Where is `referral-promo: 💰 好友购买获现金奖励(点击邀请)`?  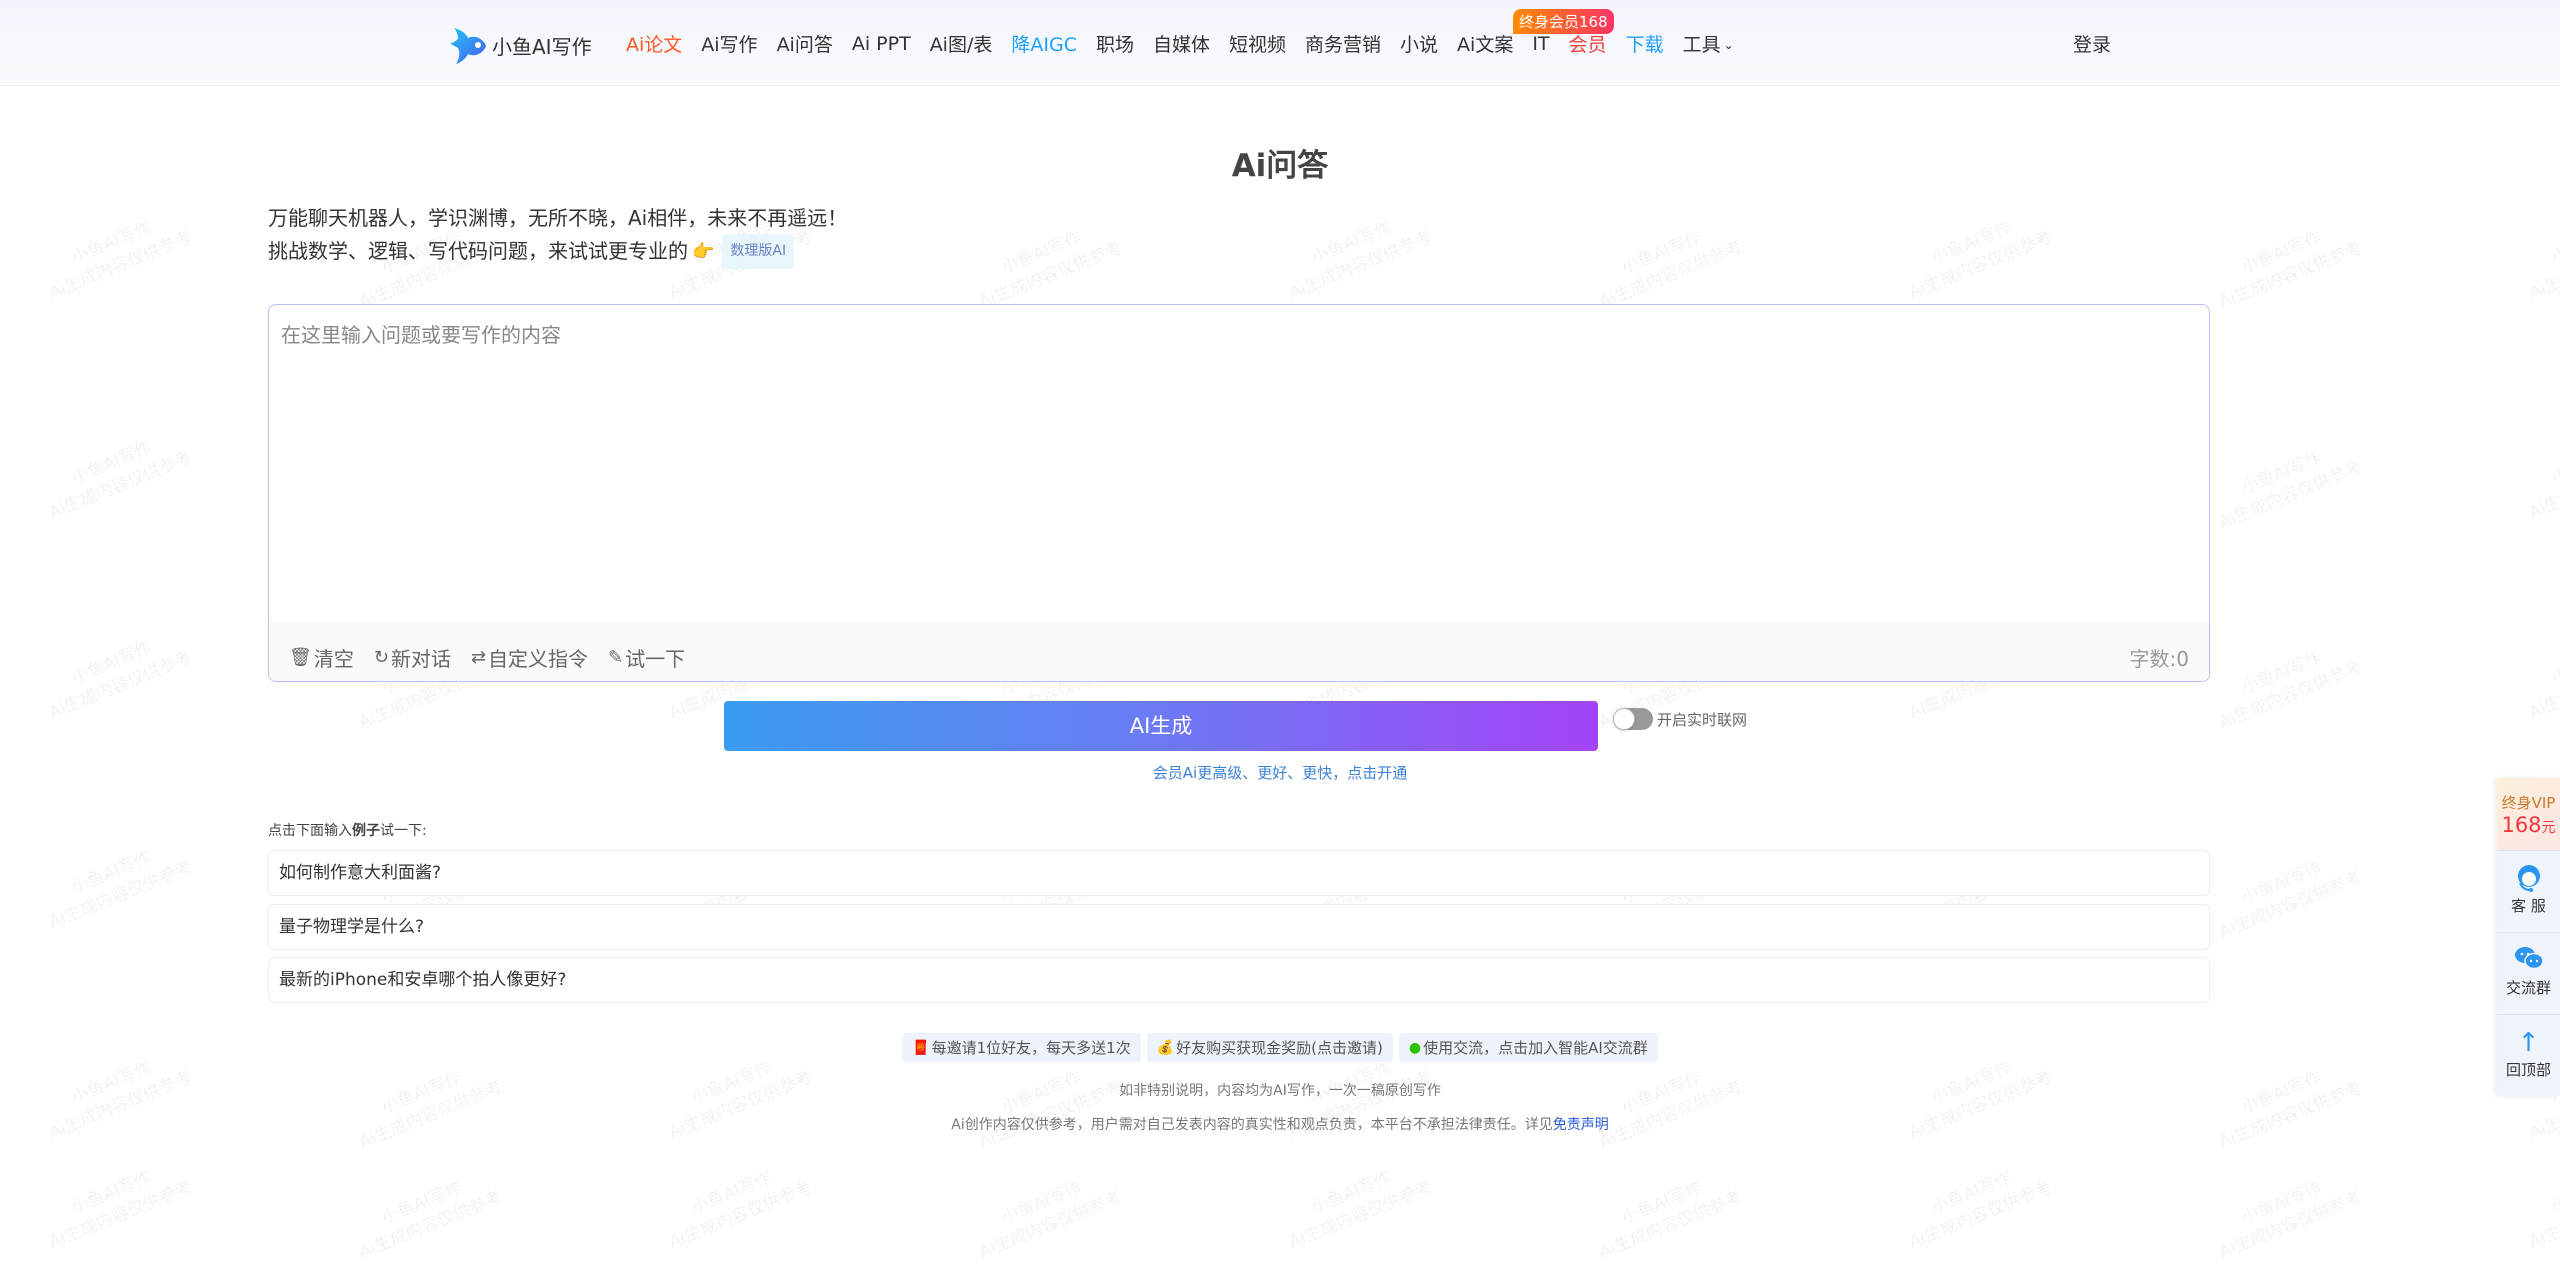
referral-promo: 💰 好友购买获现金奖励(点击邀请) is located at coordinates (1269, 1047).